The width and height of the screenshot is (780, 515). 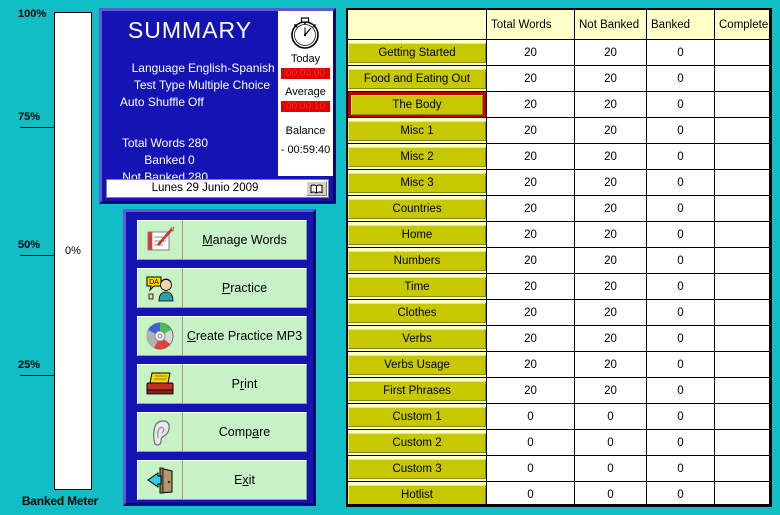 I want to click on category-cell: Food and Eating Out, so click(x=417, y=78).